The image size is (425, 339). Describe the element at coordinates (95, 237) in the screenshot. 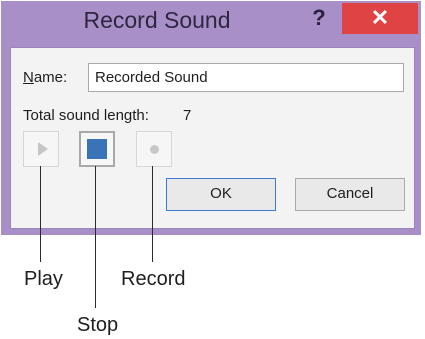

I see `stop-callout-line` at that location.